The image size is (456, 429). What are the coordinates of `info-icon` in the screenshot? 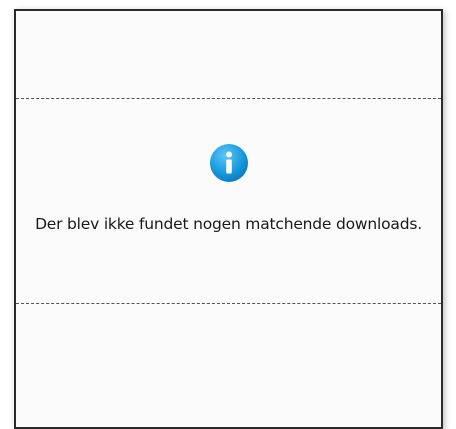 It's located at (229, 163).